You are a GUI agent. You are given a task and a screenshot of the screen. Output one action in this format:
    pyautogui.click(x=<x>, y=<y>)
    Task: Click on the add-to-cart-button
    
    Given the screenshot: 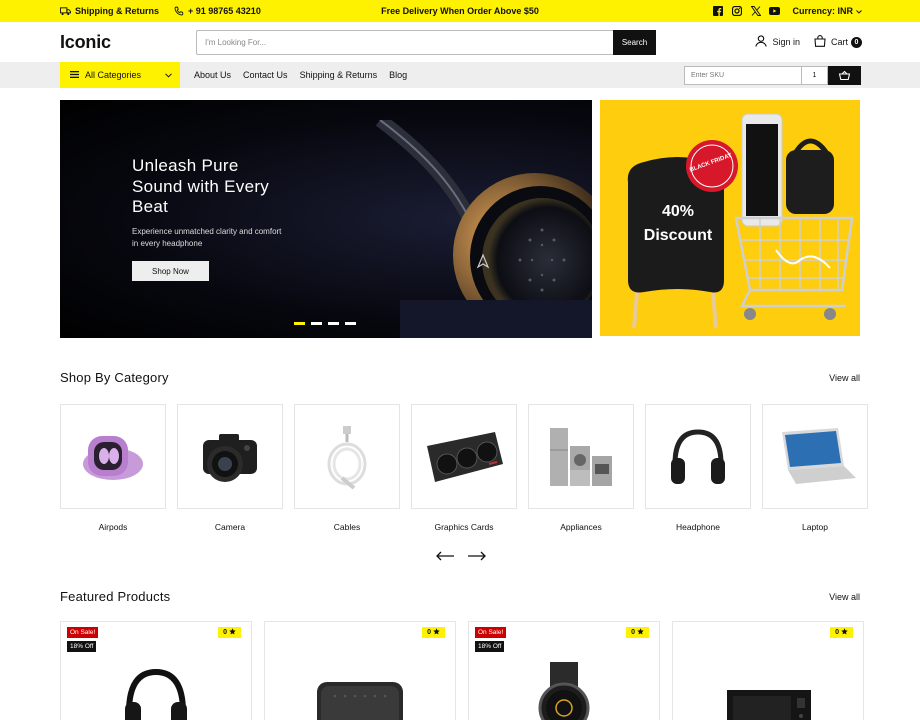 What is the action you would take?
    pyautogui.click(x=844, y=75)
    